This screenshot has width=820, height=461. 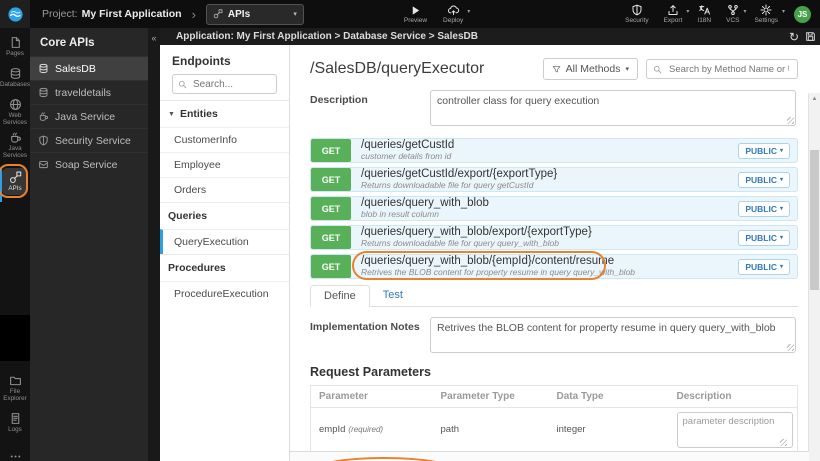 I want to click on vertical-scrollbar: ▲, so click(x=814, y=277).